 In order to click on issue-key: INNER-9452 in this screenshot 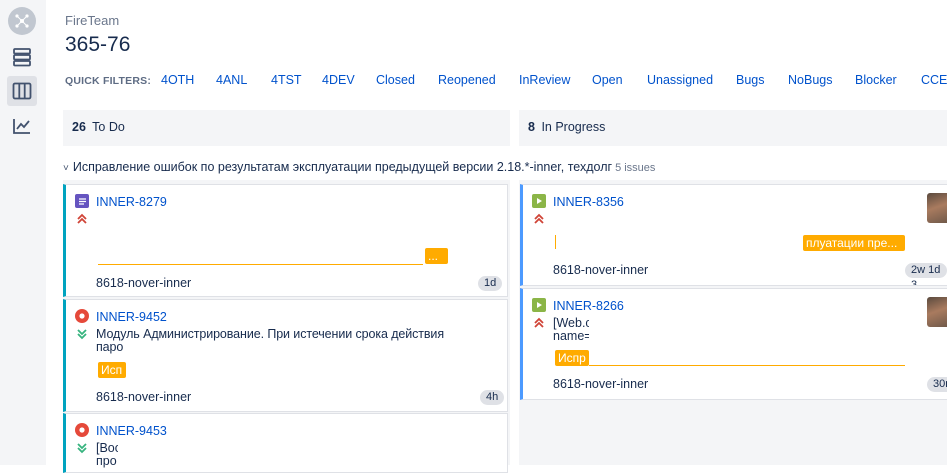, I will do `click(131, 317)`.